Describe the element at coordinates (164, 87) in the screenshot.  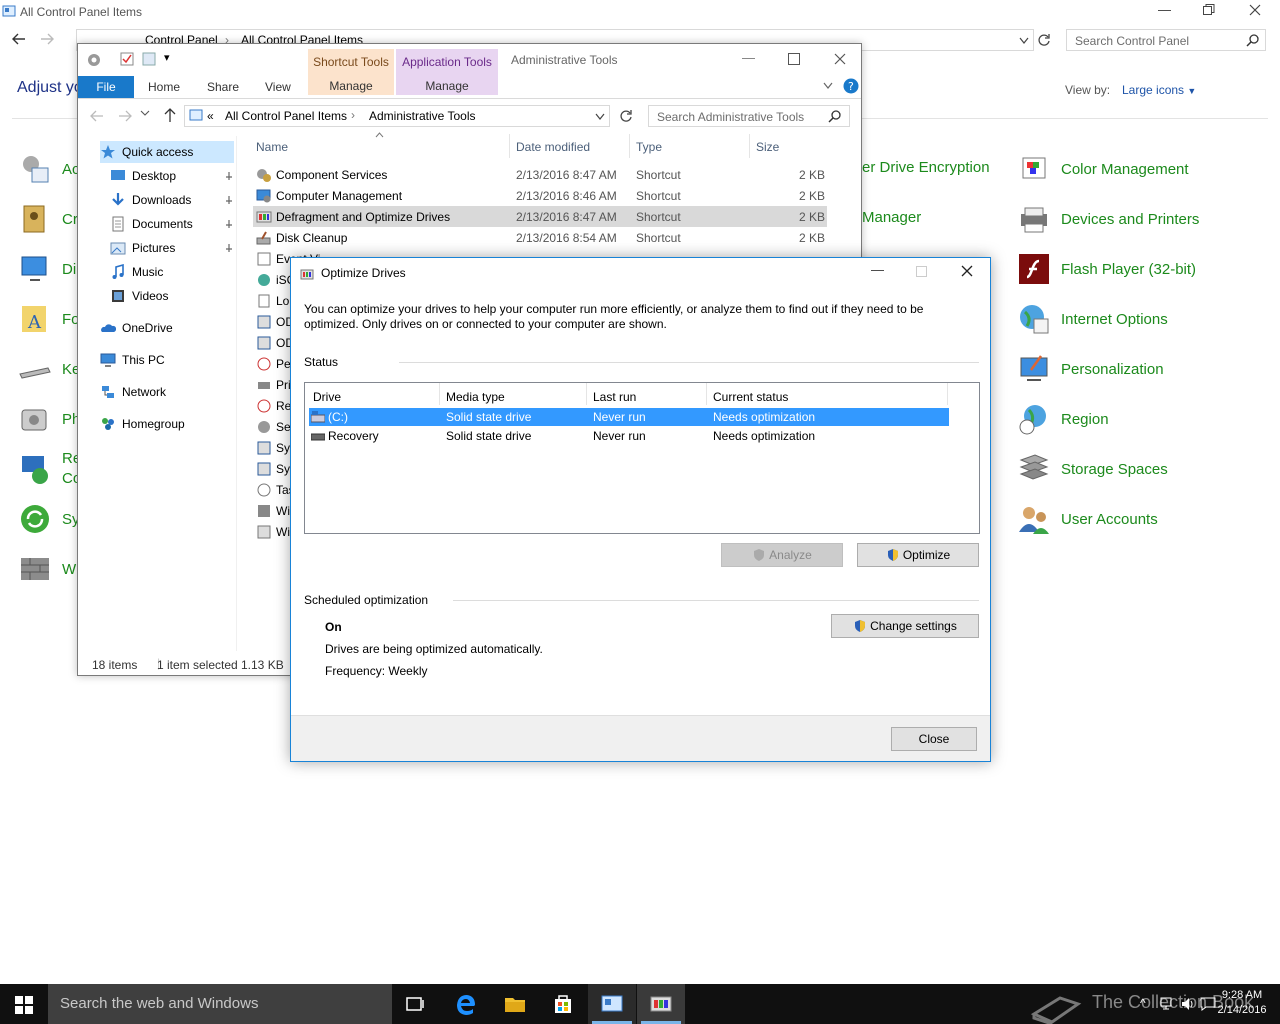
I see `ribbon-tab-home: Home` at that location.